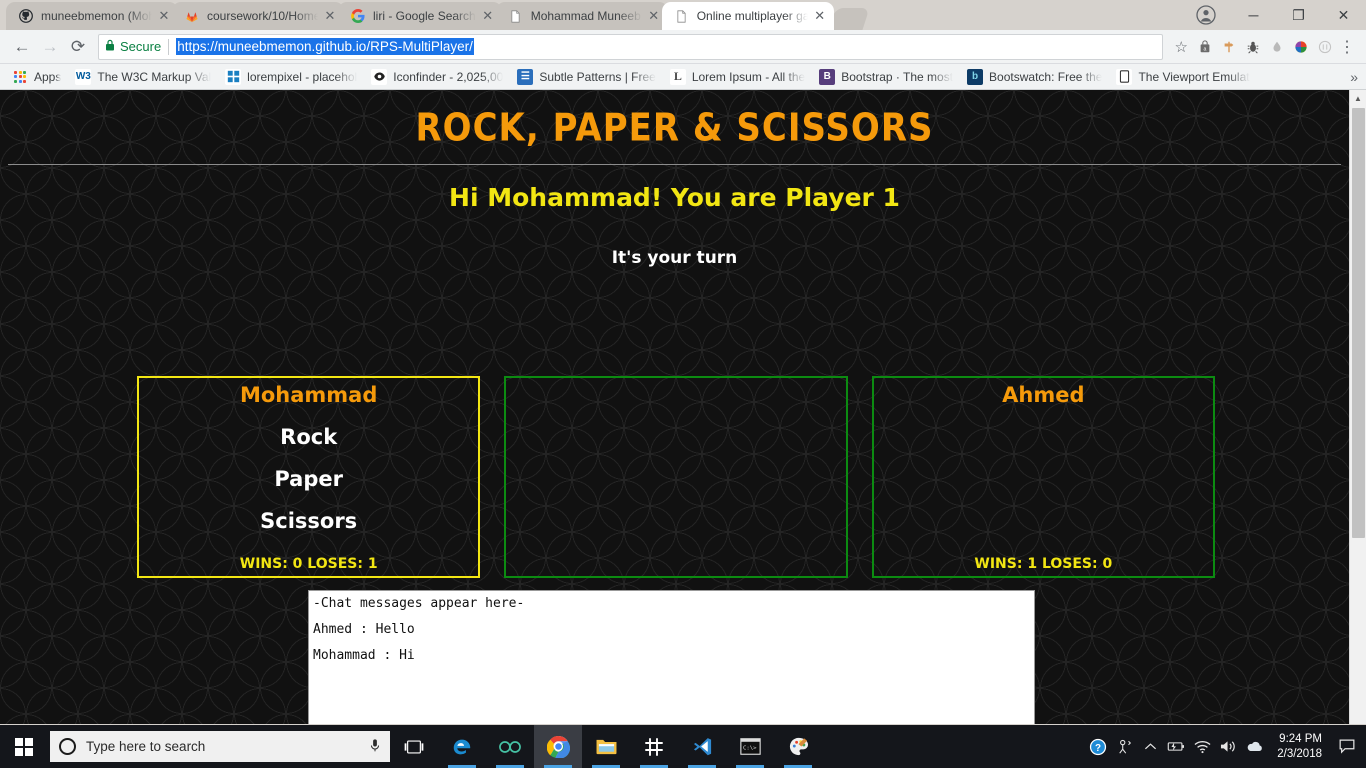  I want to click on choice-rock: Rock, so click(308, 437).